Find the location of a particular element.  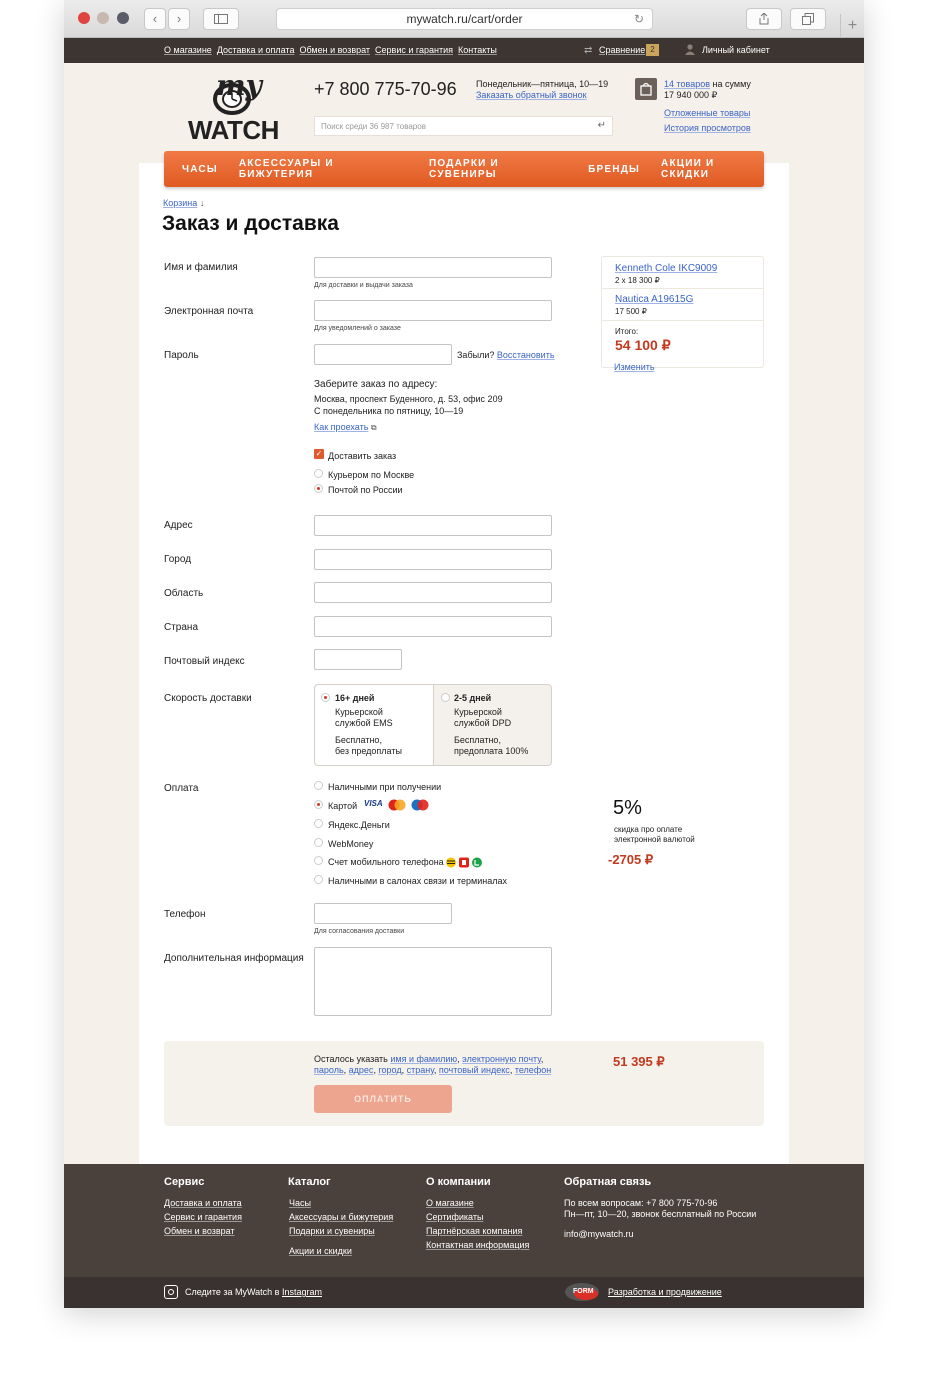

footer-link: Подарки и сувениры is located at coordinates (332, 1231).